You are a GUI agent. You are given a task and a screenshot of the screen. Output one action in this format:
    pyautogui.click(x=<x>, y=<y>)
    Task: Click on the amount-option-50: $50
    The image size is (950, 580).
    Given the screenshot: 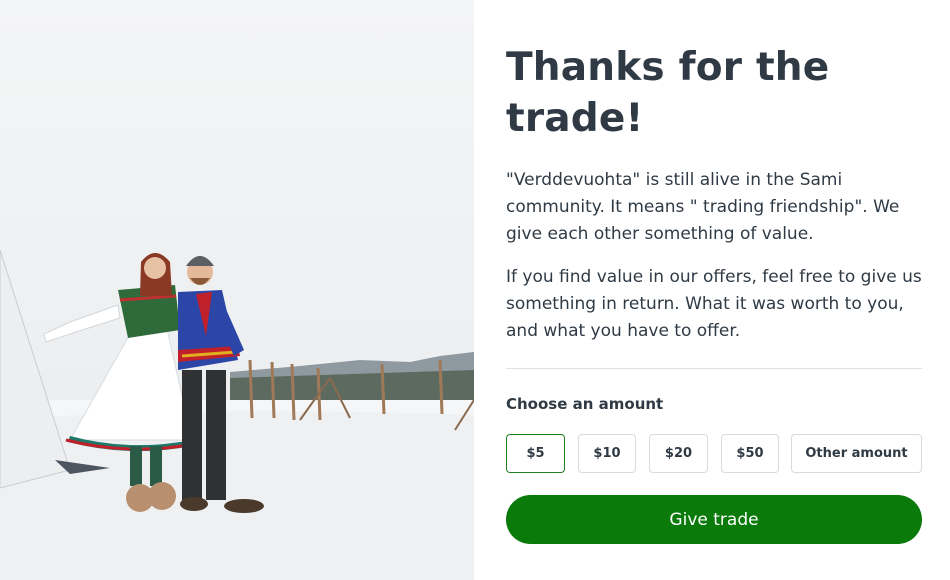 What is the action you would take?
    pyautogui.click(x=750, y=453)
    